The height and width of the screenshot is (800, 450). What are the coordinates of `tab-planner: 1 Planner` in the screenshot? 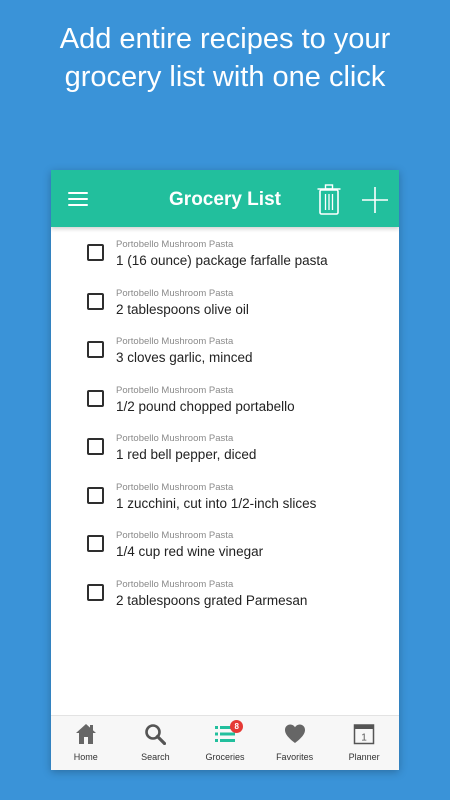 It's located at (364, 743).